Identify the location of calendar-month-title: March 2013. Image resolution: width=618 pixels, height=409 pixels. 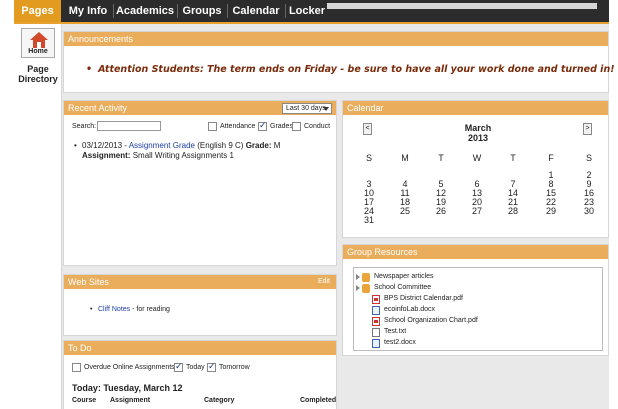
(478, 133).